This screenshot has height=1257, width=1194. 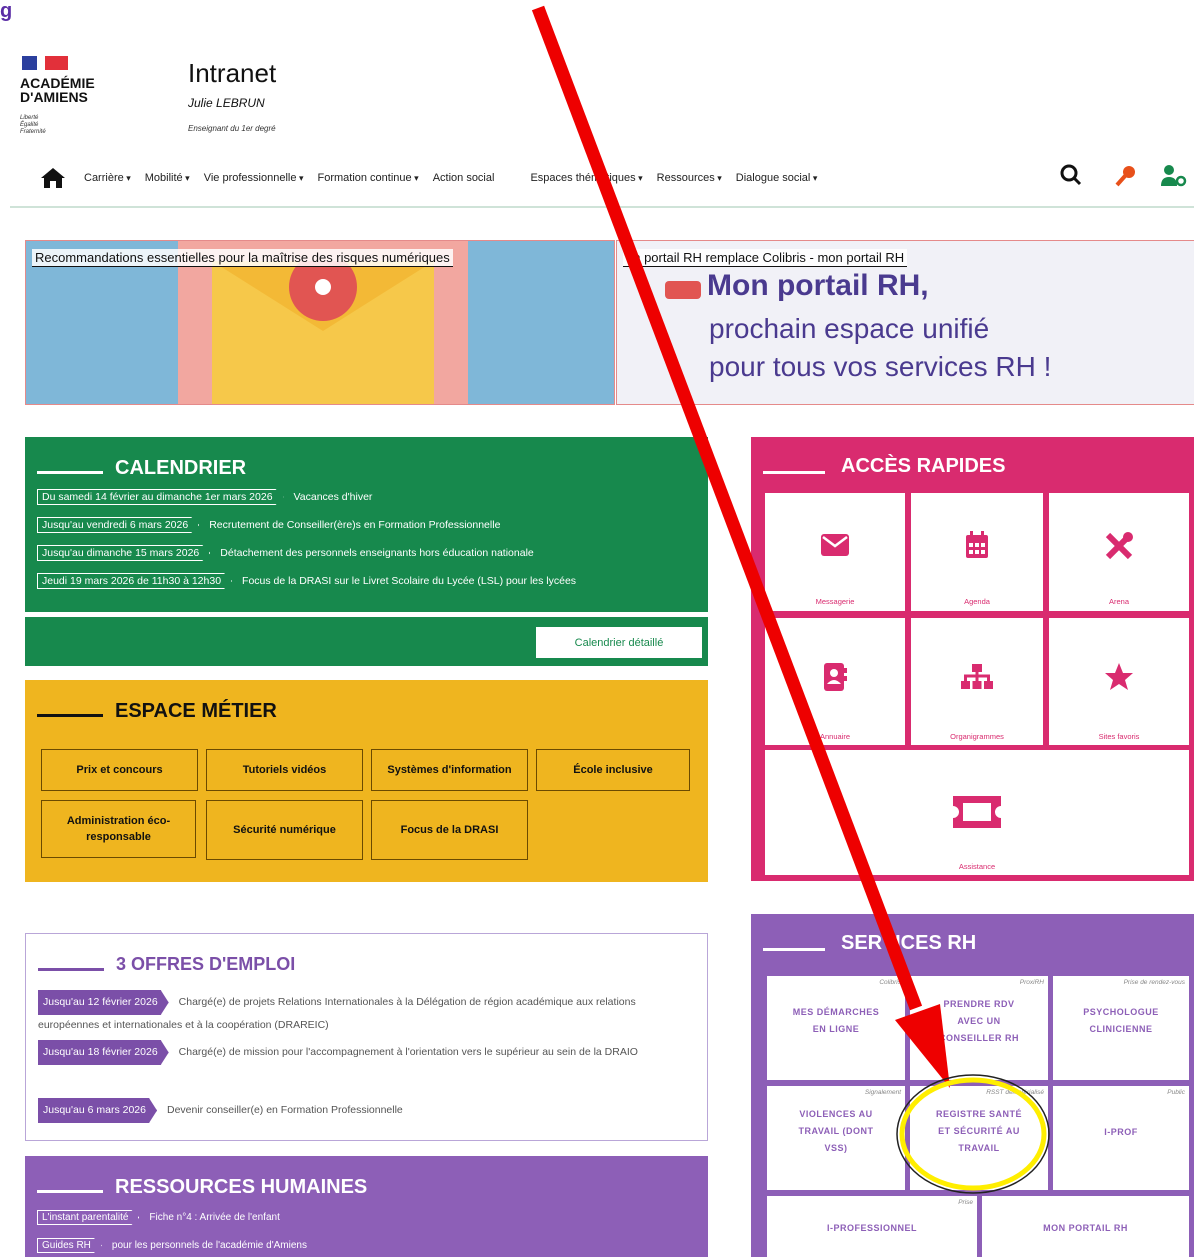 I want to click on user-name: Julie LEBRUN, so click(x=226, y=103).